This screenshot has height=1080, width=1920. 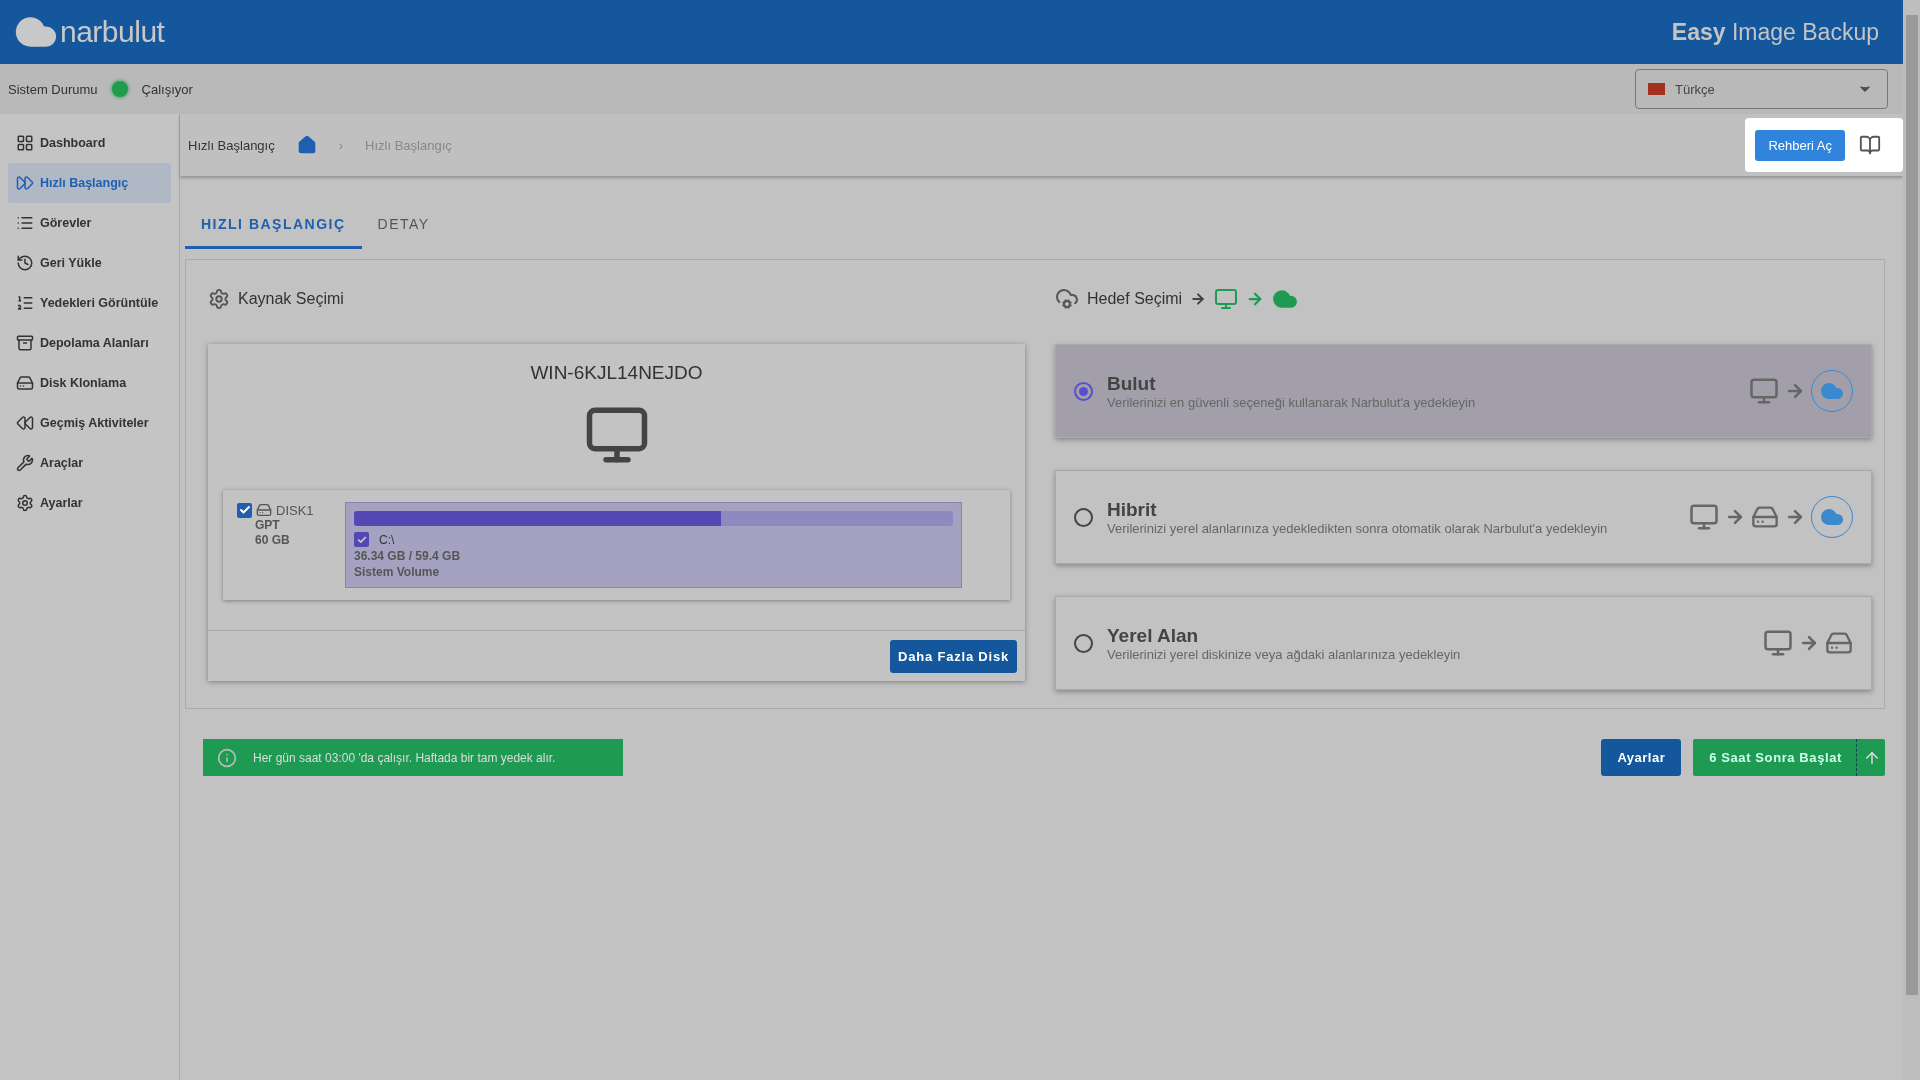 I want to click on radio-dot, so click(x=1083, y=391).